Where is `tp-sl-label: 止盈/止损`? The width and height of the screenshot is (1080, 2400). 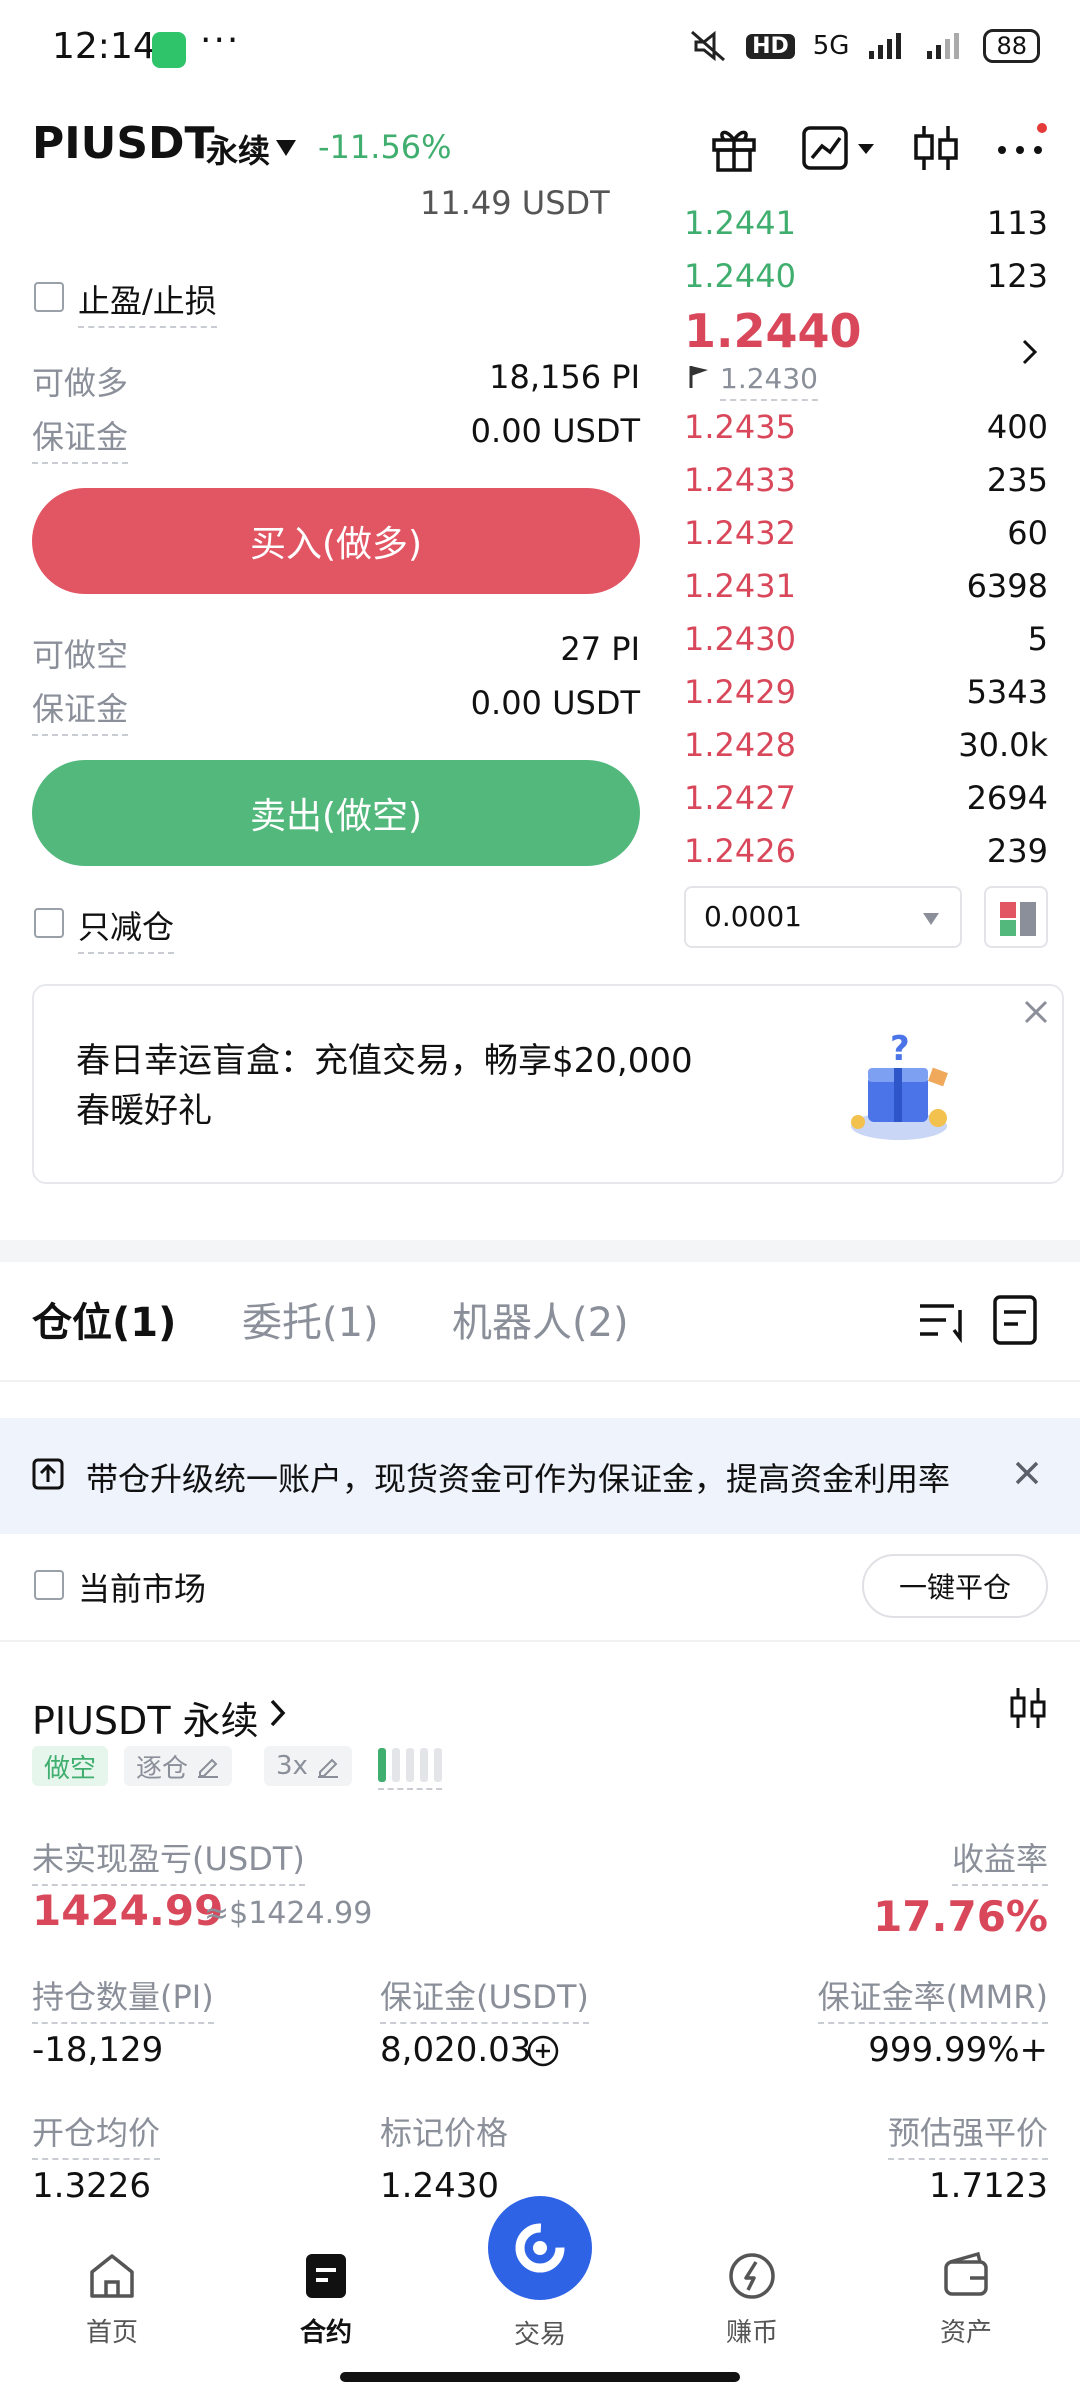
tp-sl-label: 止盈/止损 is located at coordinates (147, 302).